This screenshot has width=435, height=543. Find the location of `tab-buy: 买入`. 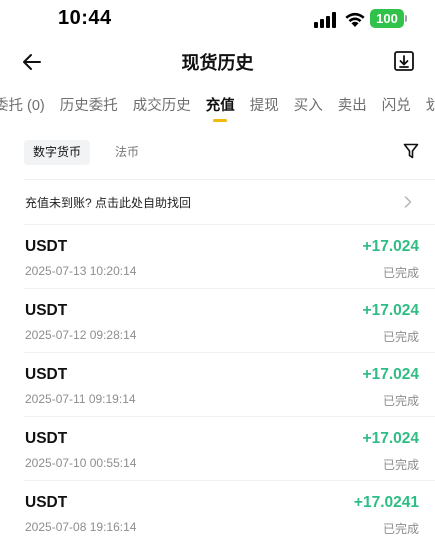

tab-buy: 买入 is located at coordinates (308, 106).